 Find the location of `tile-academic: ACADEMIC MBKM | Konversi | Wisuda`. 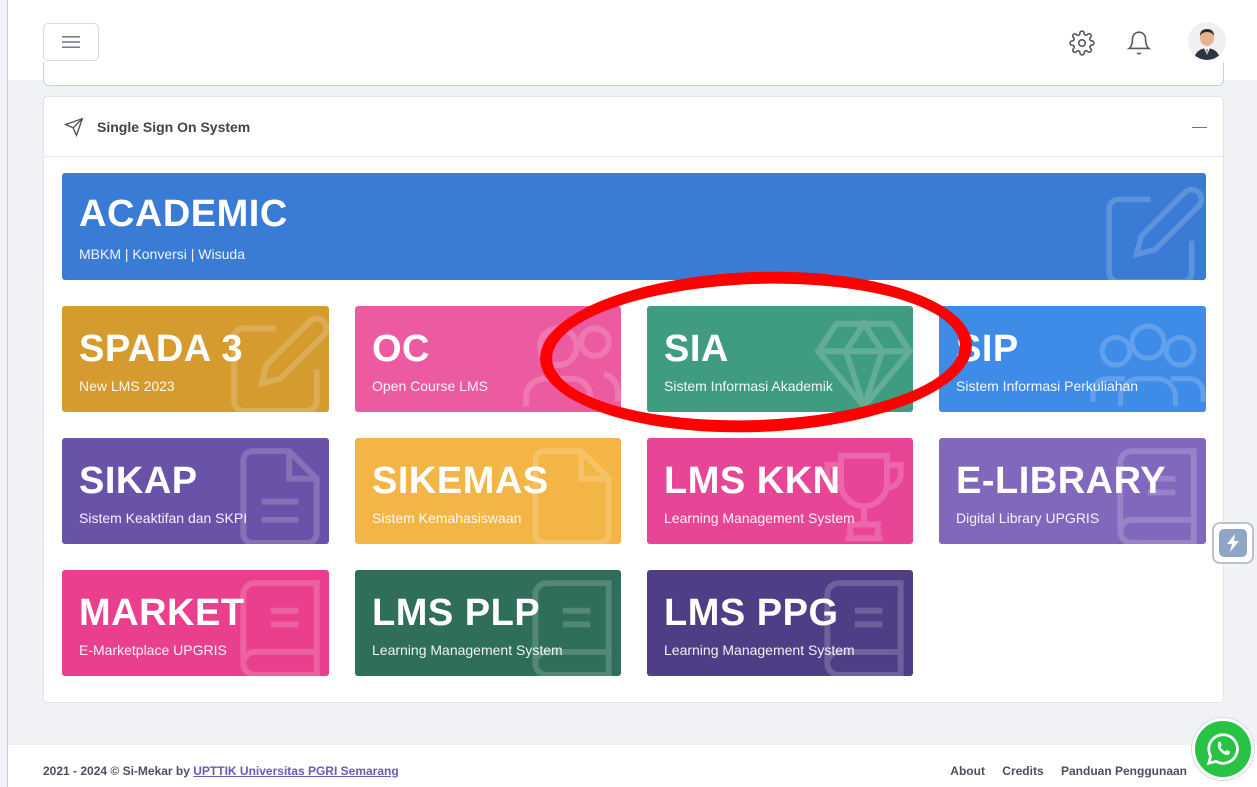

tile-academic: ACADEMIC MBKM | Konversi | Wisuda is located at coordinates (634, 226).